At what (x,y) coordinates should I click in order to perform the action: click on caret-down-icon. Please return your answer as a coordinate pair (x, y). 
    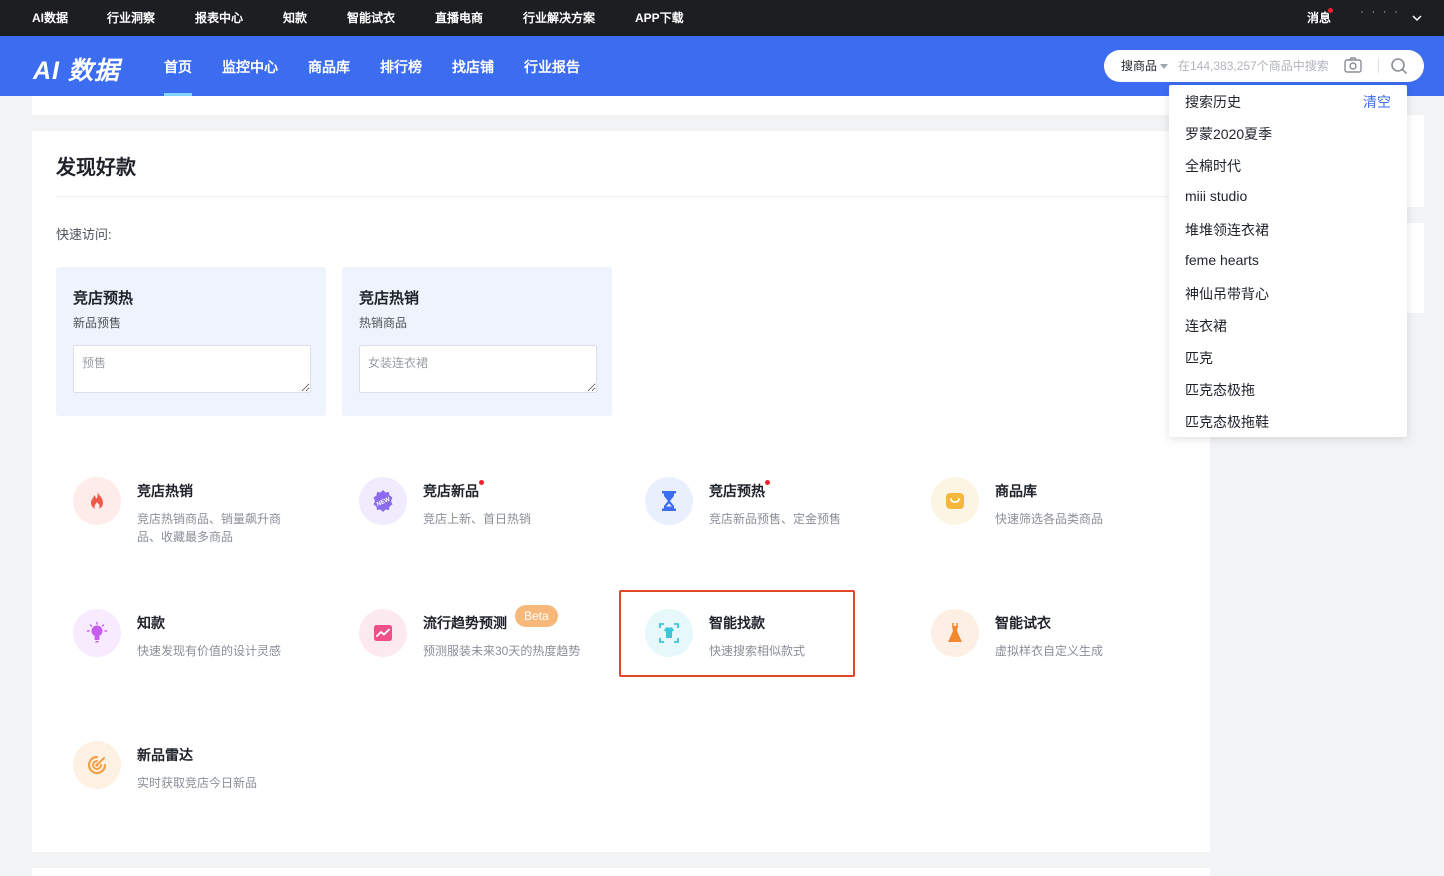
    Looking at the image, I should click on (1164, 66).